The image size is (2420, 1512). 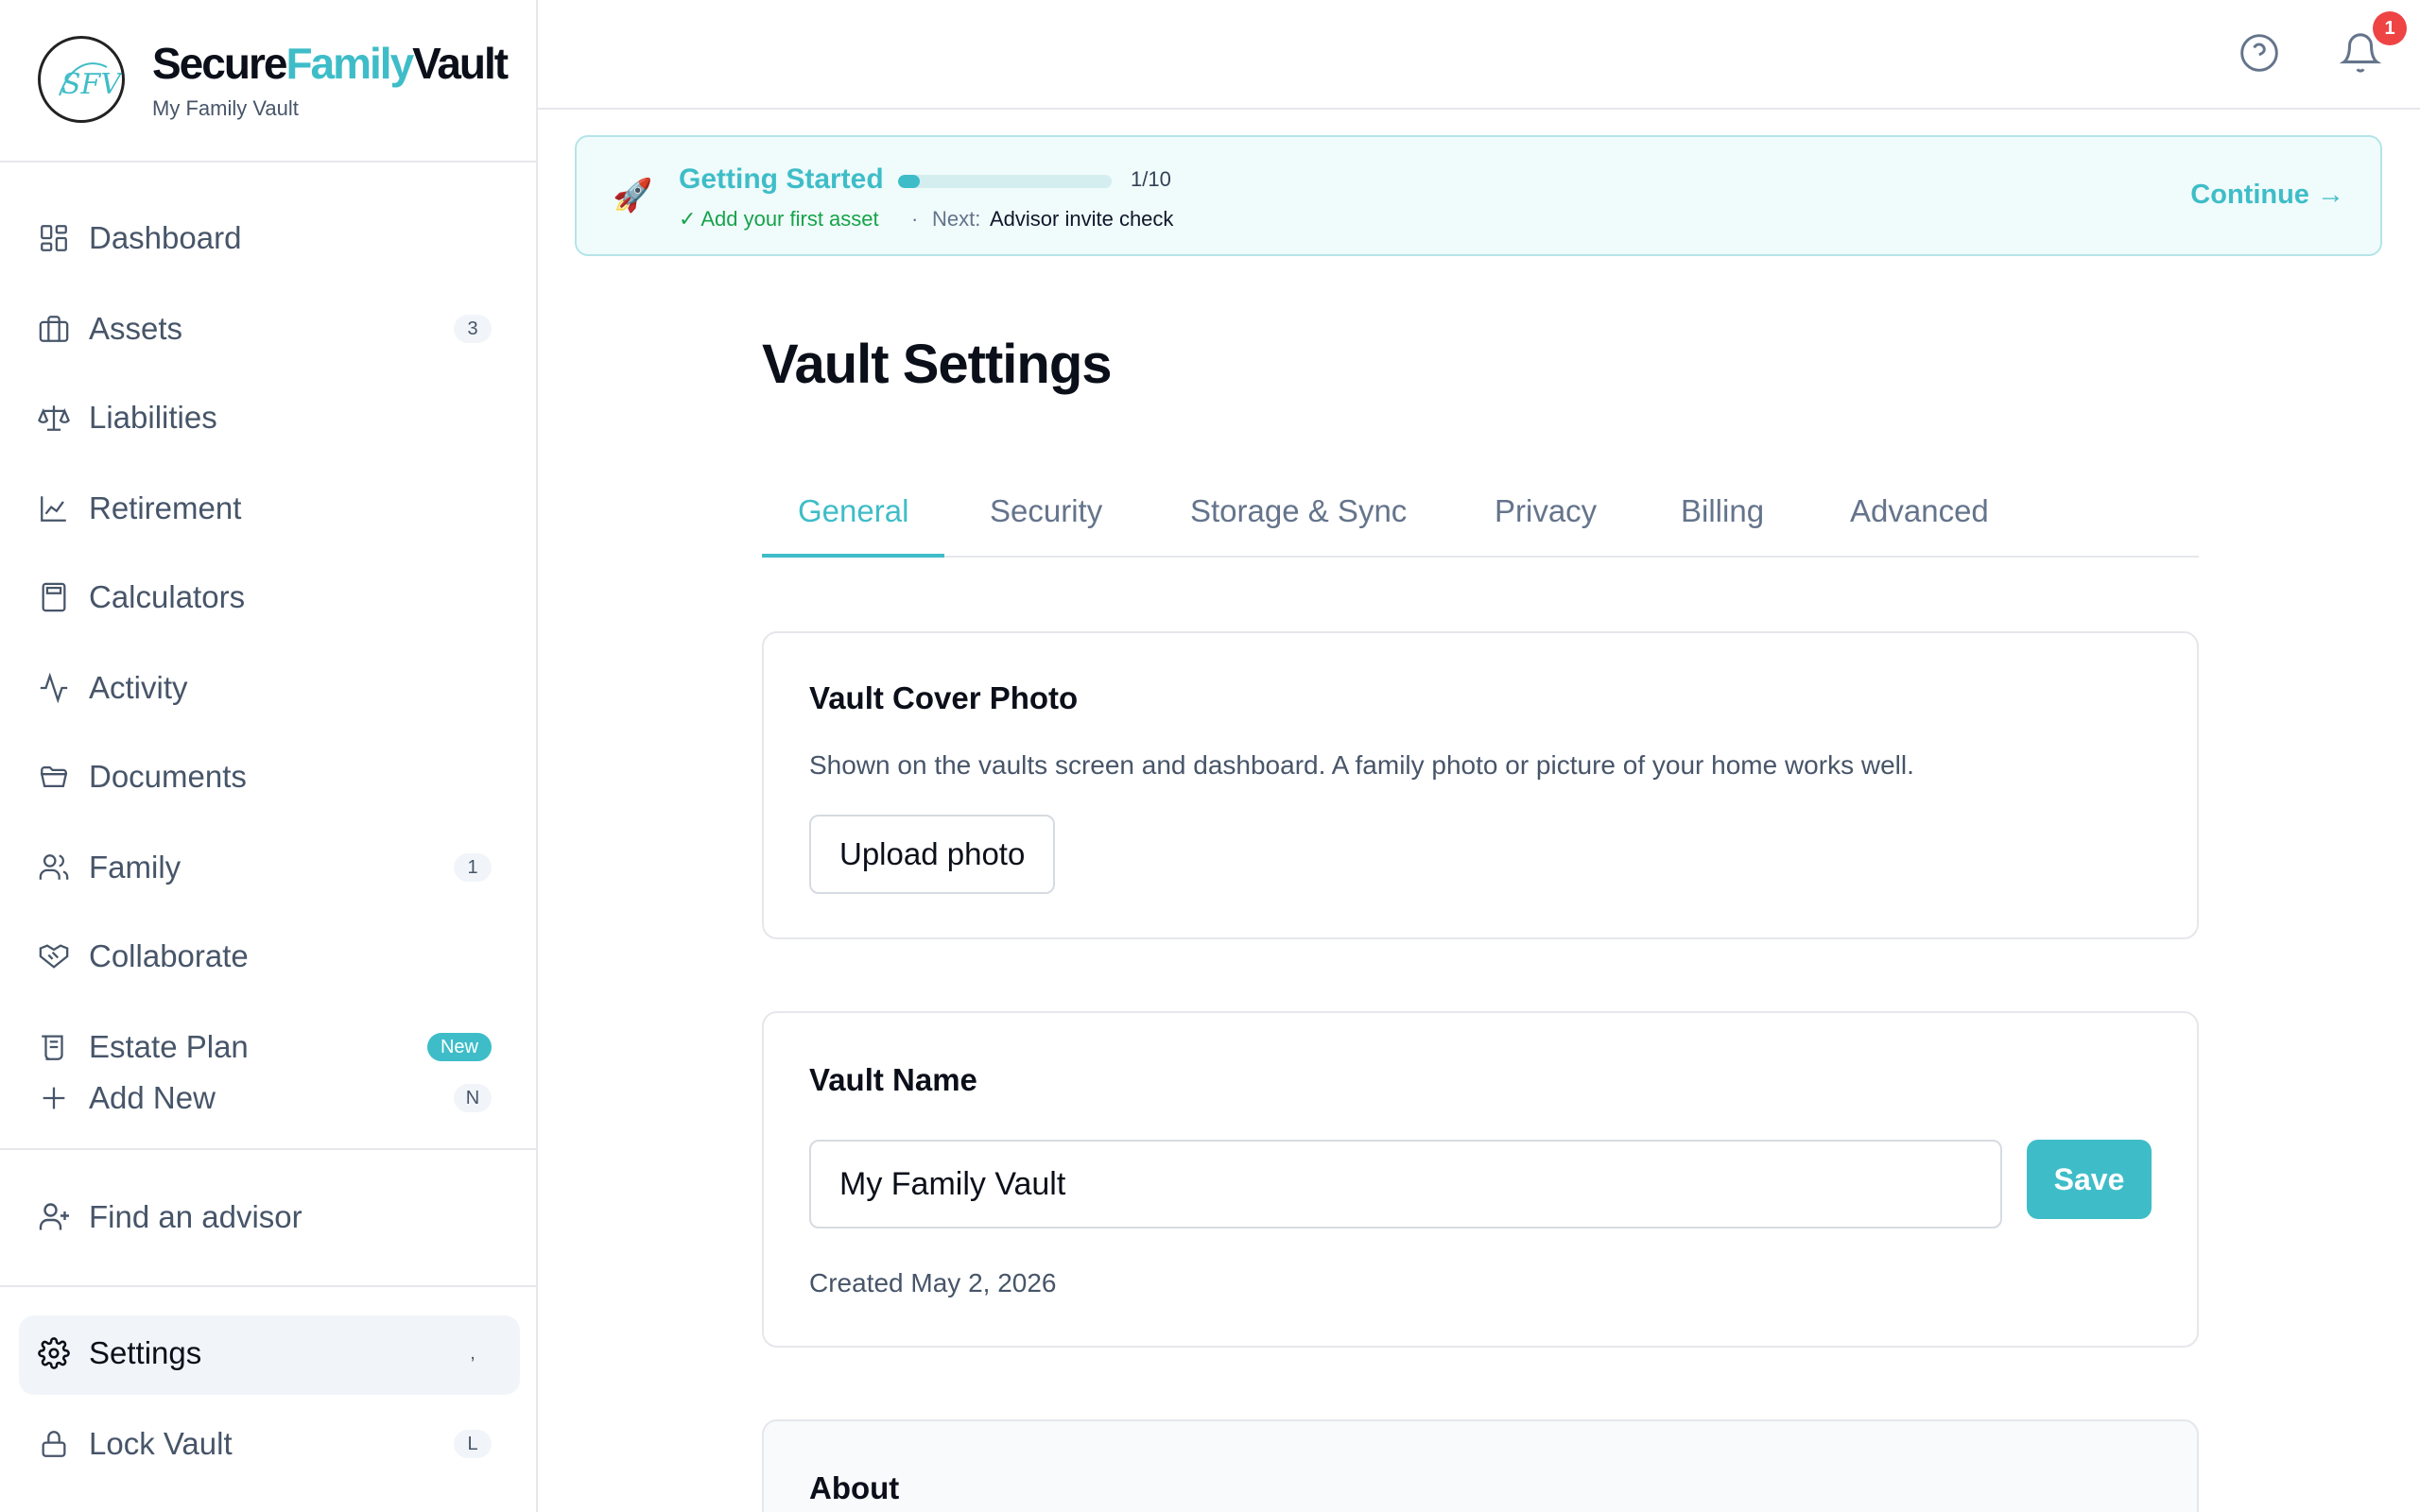 I want to click on sidebar-item-assets: Assets 3, so click(x=270, y=329).